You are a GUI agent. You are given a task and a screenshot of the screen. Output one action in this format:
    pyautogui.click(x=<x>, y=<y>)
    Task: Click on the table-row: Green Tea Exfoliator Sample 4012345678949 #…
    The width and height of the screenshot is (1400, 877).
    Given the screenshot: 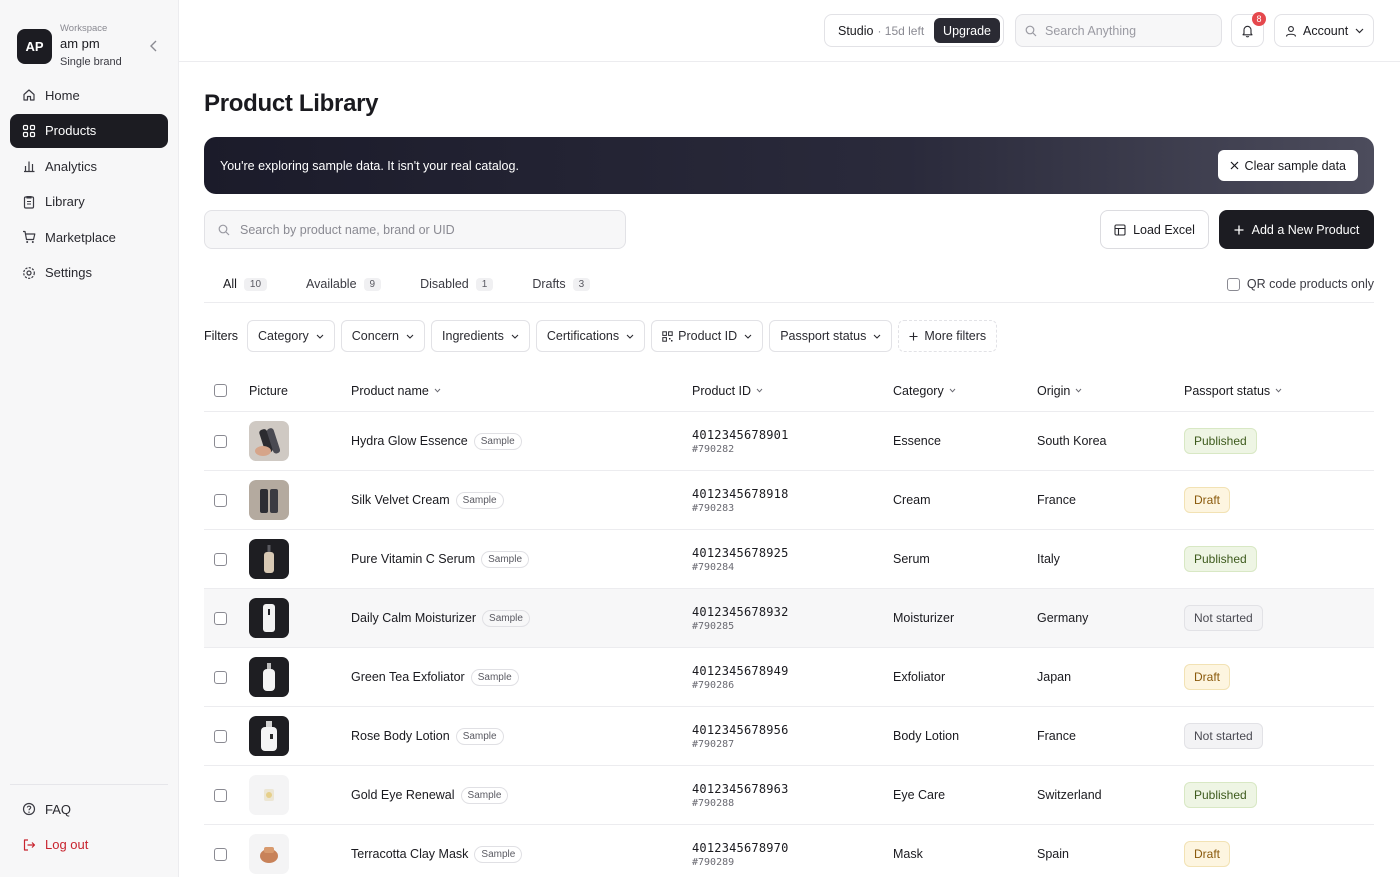 What is the action you would take?
    pyautogui.click(x=789, y=677)
    